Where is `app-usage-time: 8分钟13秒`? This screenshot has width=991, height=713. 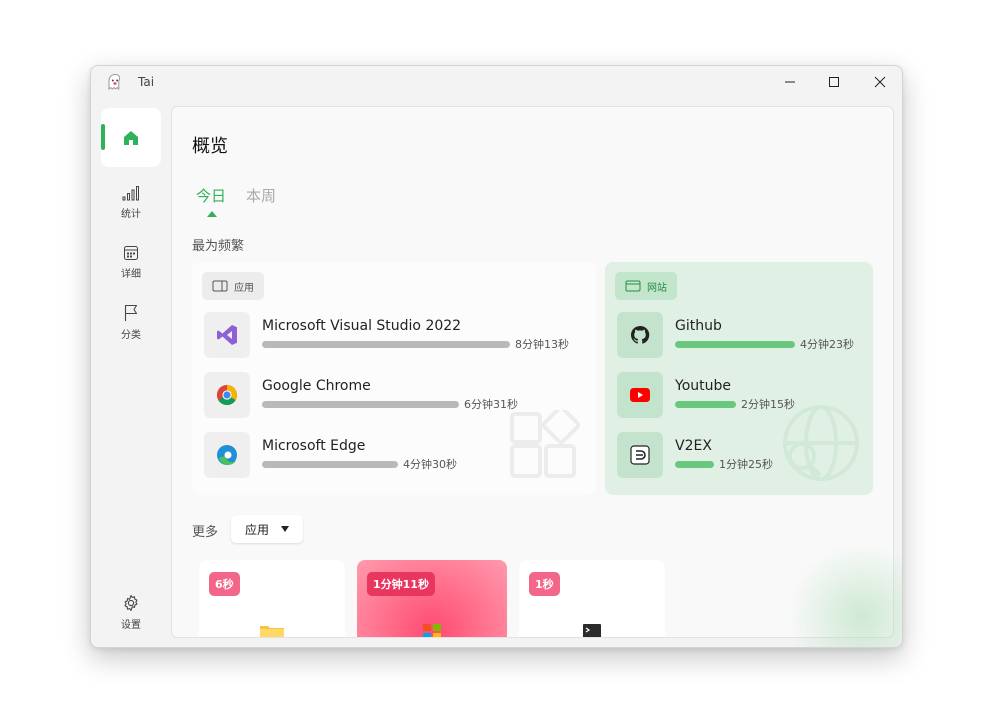 app-usage-time: 8分钟13秒 is located at coordinates (542, 344).